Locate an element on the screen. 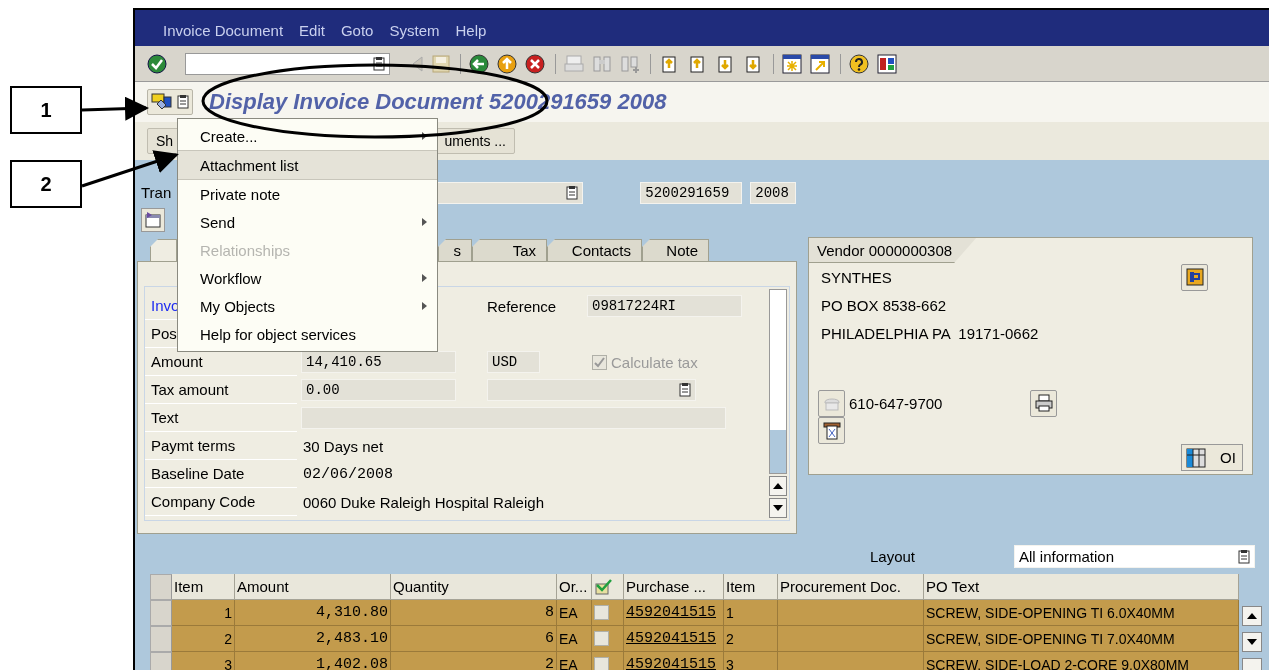 This screenshot has height=670, width=1269. address-line: SYNTHES is located at coordinates (856, 277).